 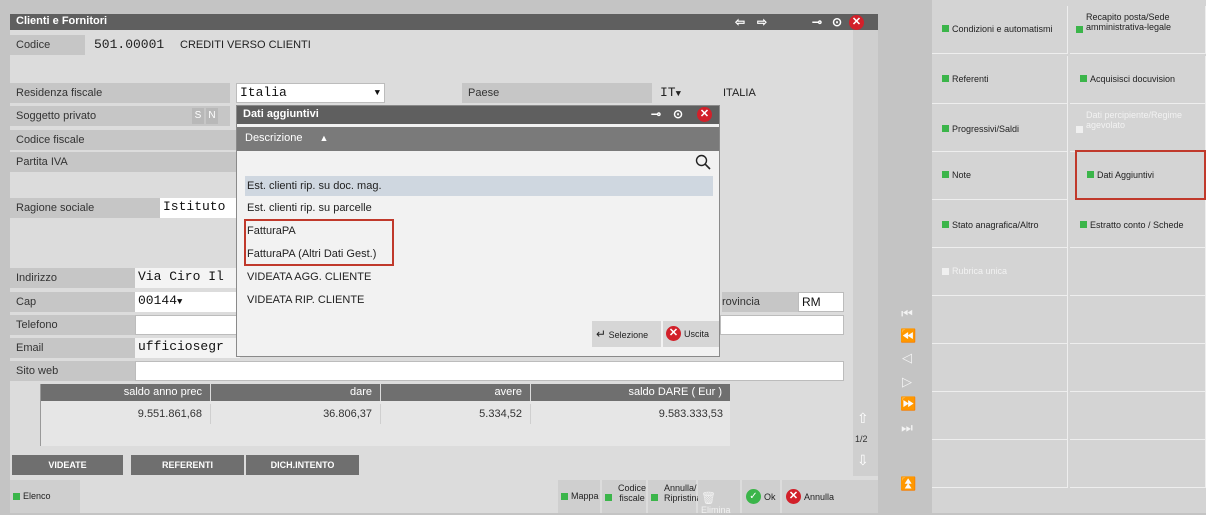 What do you see at coordinates (479, 254) in the screenshot?
I see `list-item: FatturaPA (Altri Dati Gest.)` at bounding box center [479, 254].